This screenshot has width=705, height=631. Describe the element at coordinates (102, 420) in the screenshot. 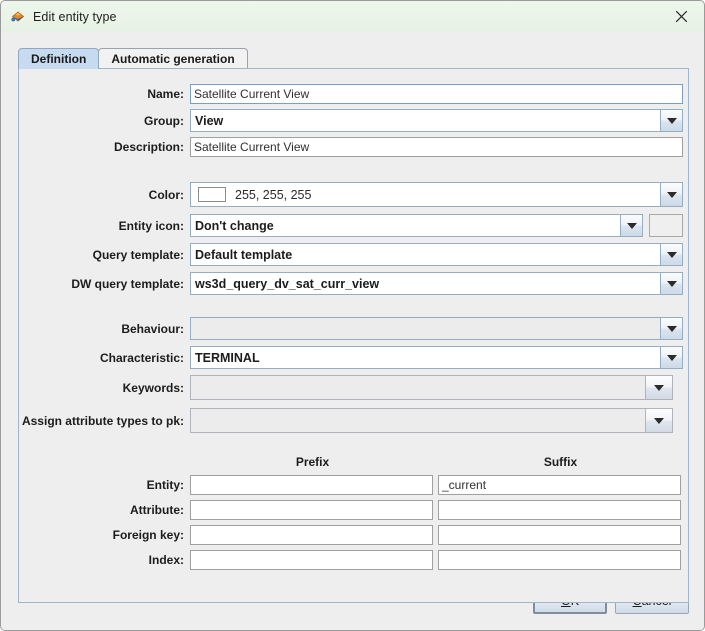

I see `assign-attribute-types-label: Assign attribute types to pk:` at that location.